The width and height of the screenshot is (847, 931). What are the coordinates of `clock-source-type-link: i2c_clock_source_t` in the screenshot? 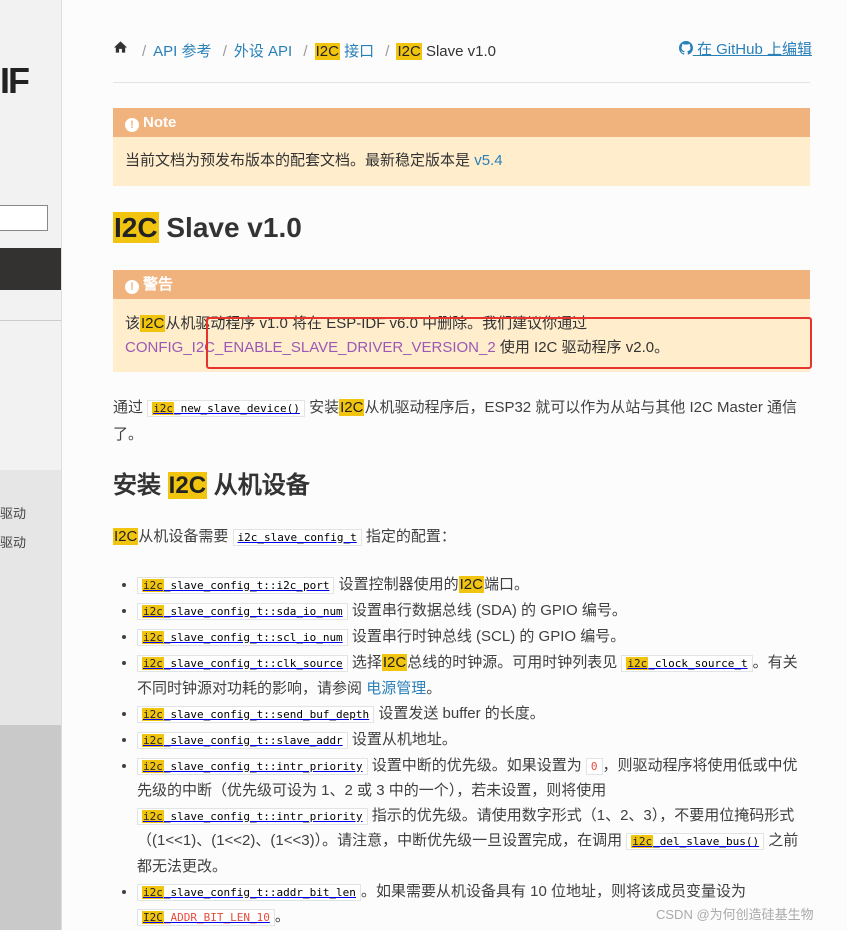 It's located at (687, 663).